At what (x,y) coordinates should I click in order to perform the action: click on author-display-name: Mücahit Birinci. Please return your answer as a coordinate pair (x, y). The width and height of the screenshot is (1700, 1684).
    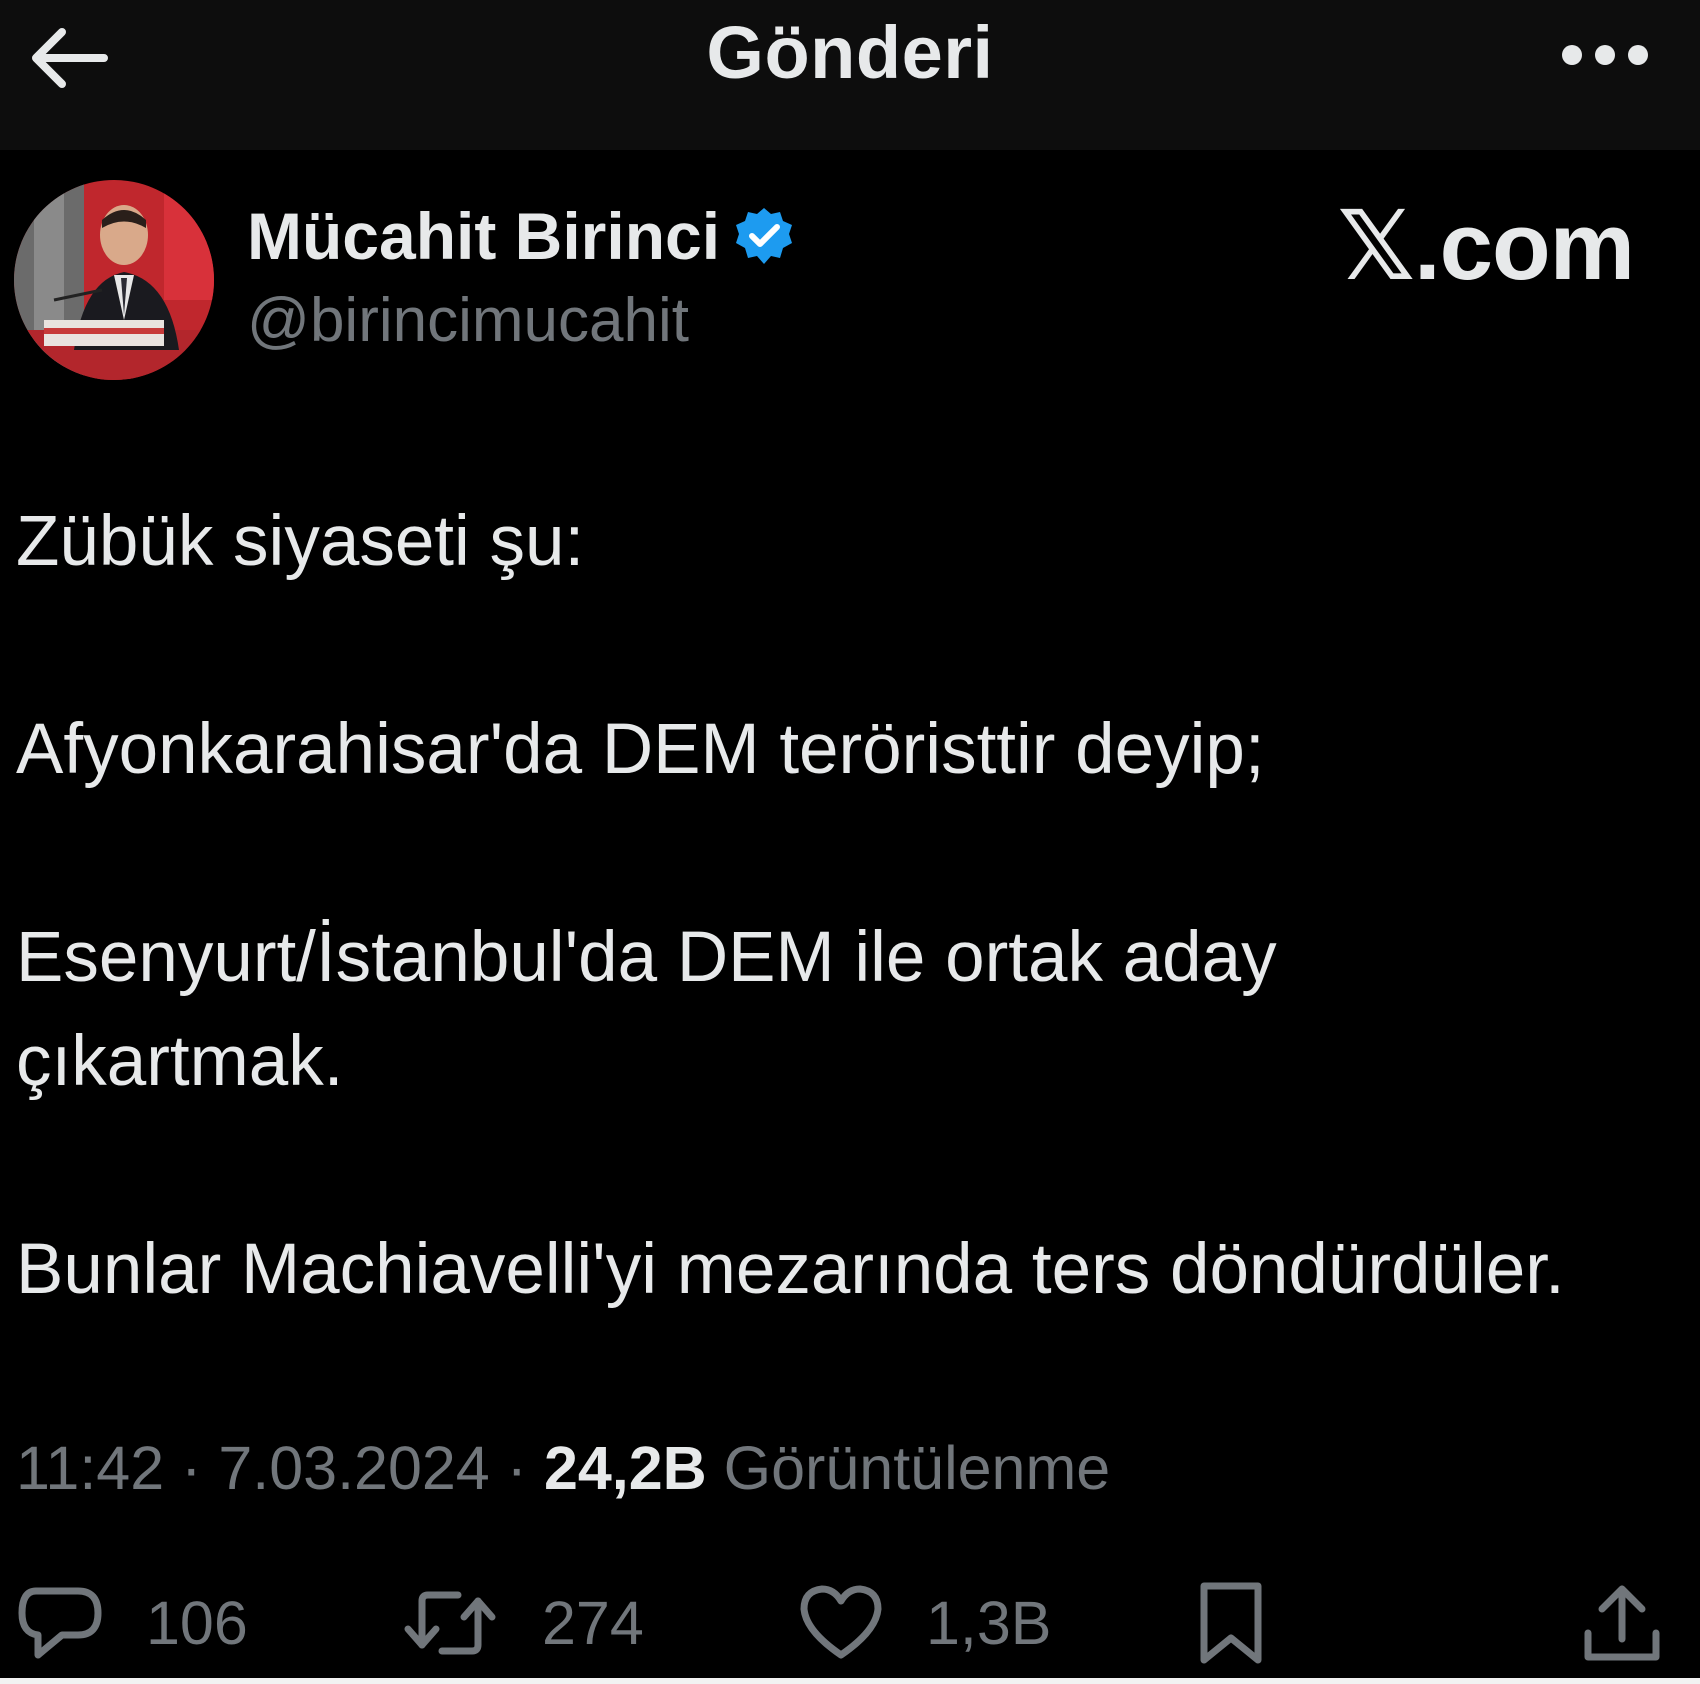
    Looking at the image, I should click on (483, 236).